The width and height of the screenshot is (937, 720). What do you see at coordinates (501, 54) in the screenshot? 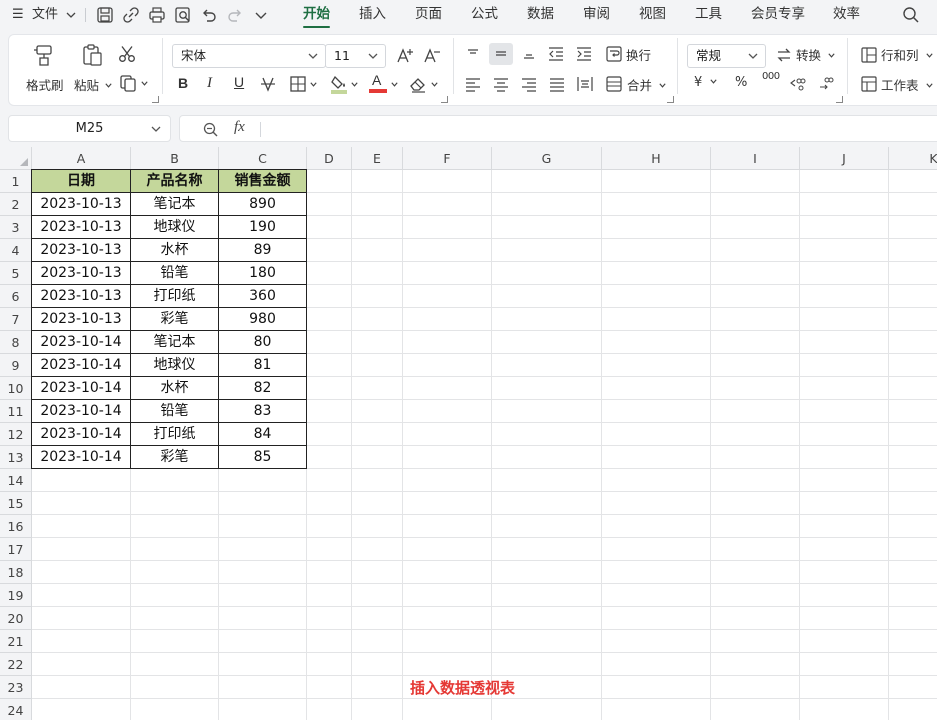
I see `align-middle-button` at bounding box center [501, 54].